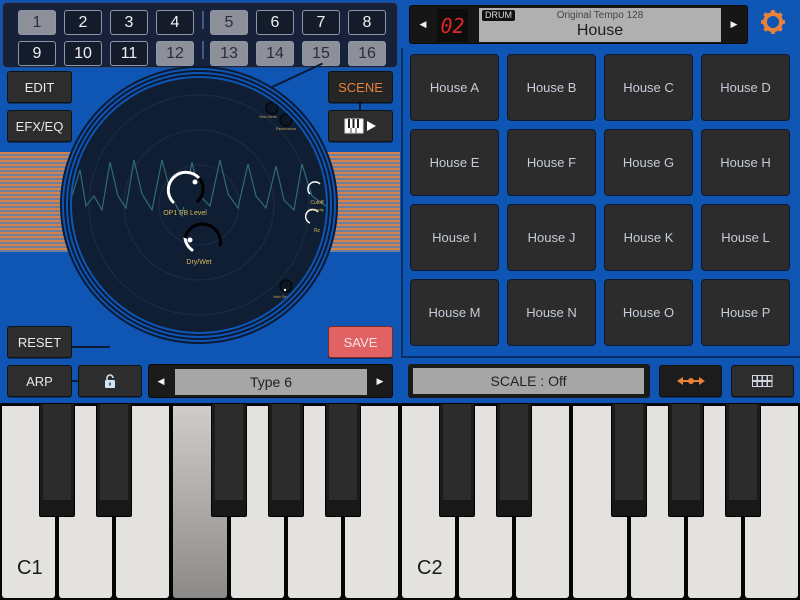  I want to click on black-key-fsharp1, so click(228, 460).